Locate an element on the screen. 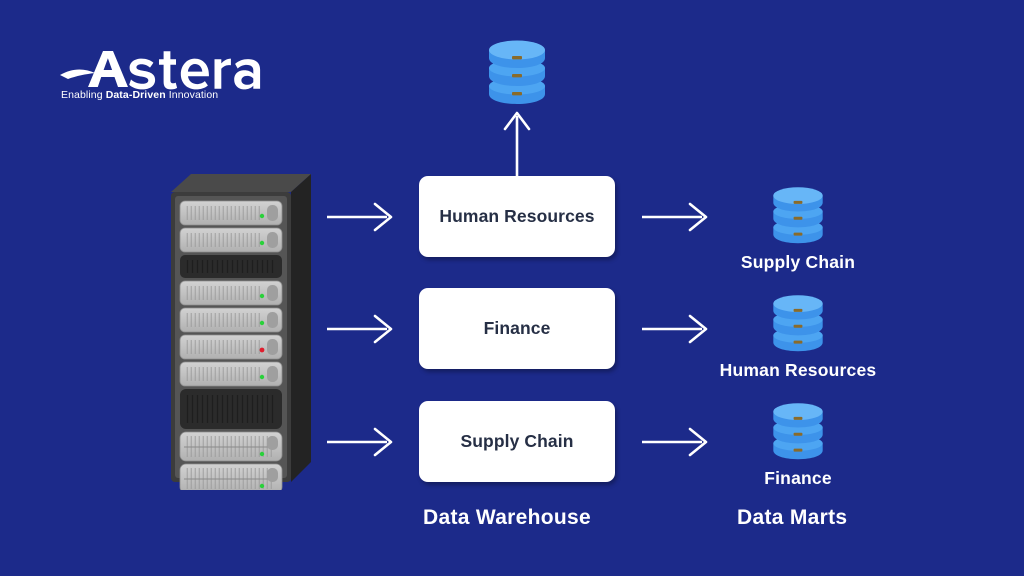 This screenshot has width=1024, height=576. data-mart-human-resources: Human Resources is located at coordinates (798, 333).